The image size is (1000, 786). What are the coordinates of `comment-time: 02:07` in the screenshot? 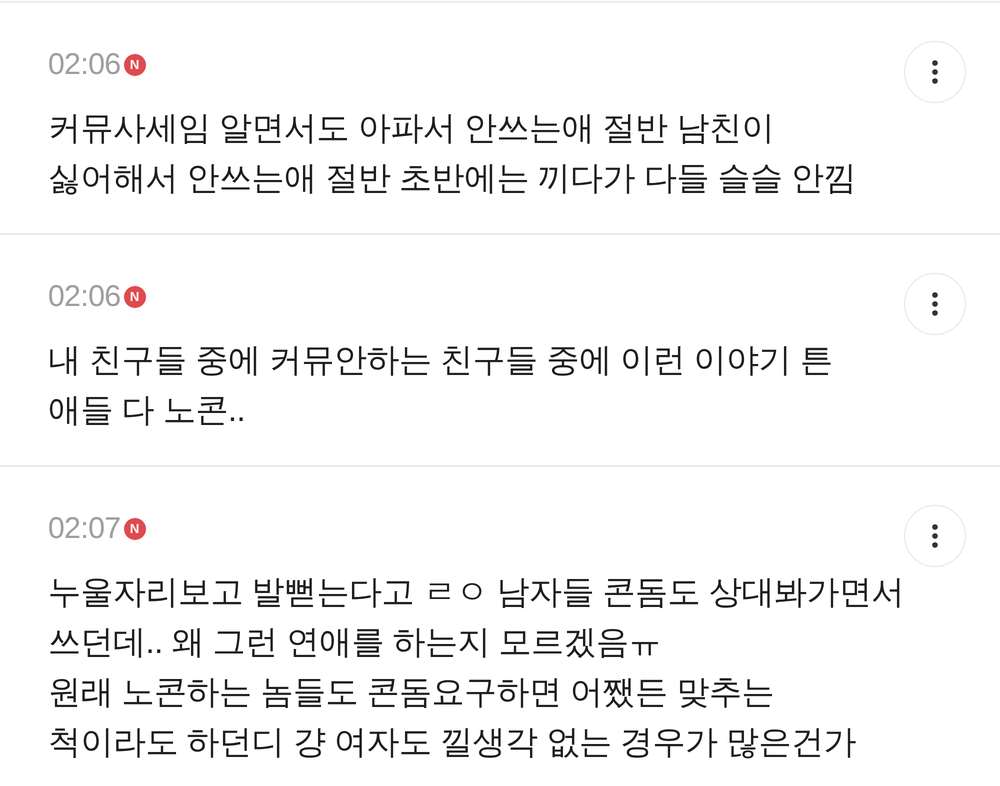 It's located at (84, 529).